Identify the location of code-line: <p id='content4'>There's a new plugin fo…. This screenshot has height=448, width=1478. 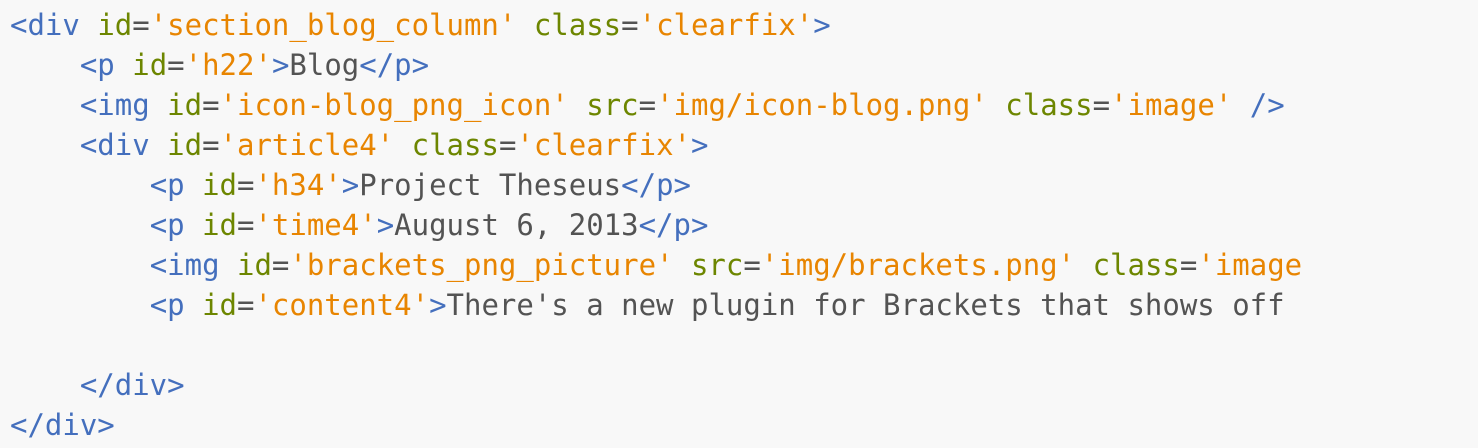
(739, 305).